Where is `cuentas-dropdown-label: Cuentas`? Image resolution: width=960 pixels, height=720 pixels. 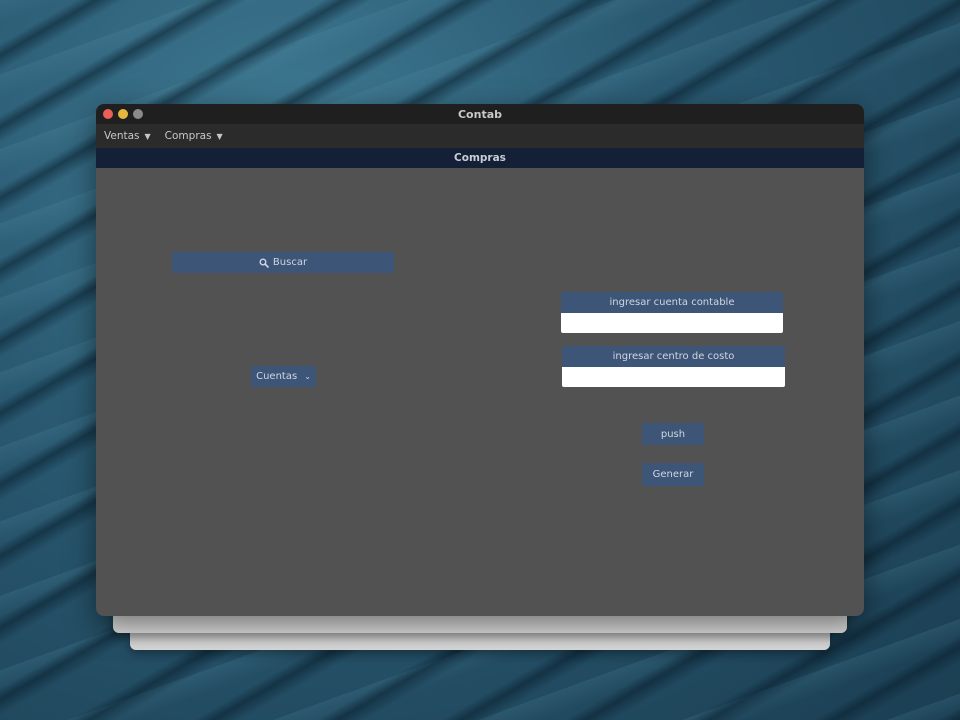
cuentas-dropdown-label: Cuentas is located at coordinates (277, 376).